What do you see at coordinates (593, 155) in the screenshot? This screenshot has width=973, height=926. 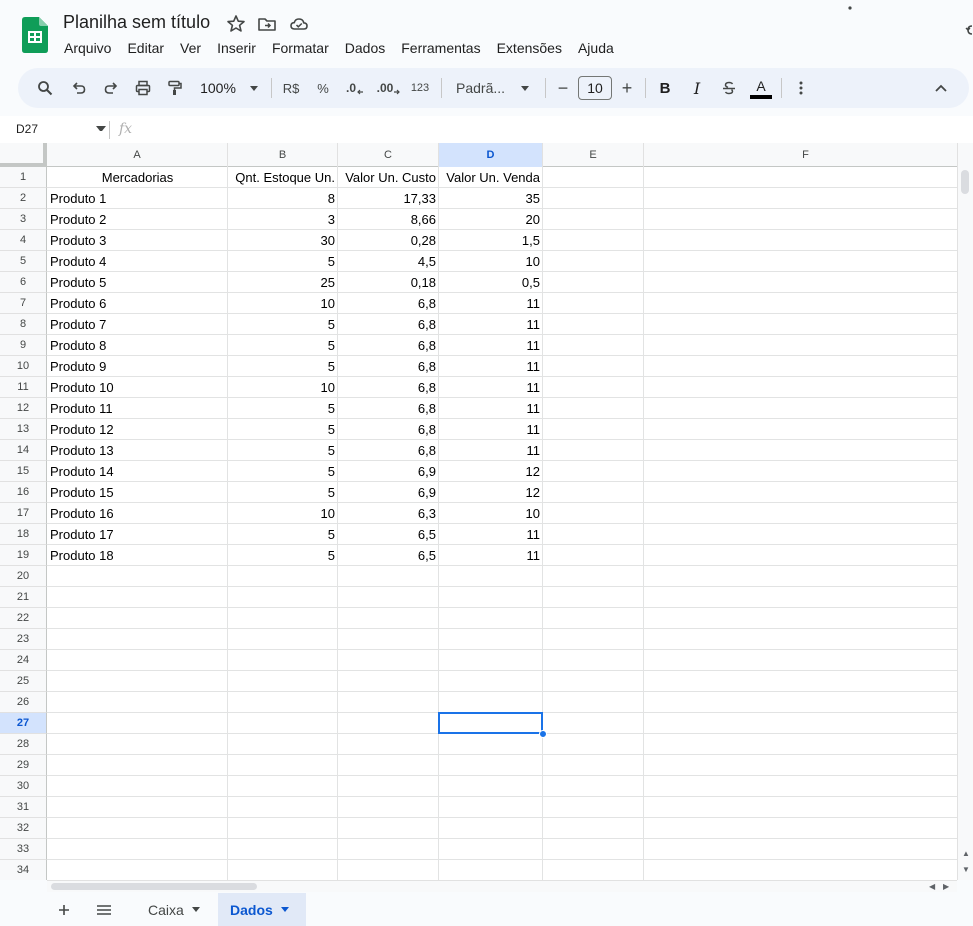 I see `column-header-e: E` at bounding box center [593, 155].